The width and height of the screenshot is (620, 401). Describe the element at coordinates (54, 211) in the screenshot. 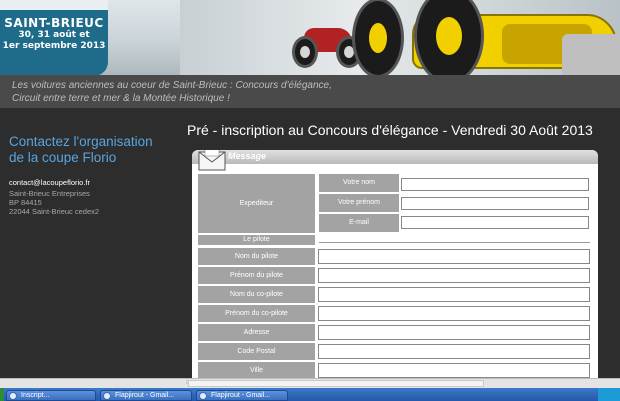

I see `address-line3: 22044 Saint-Brieuc cedex2` at that location.